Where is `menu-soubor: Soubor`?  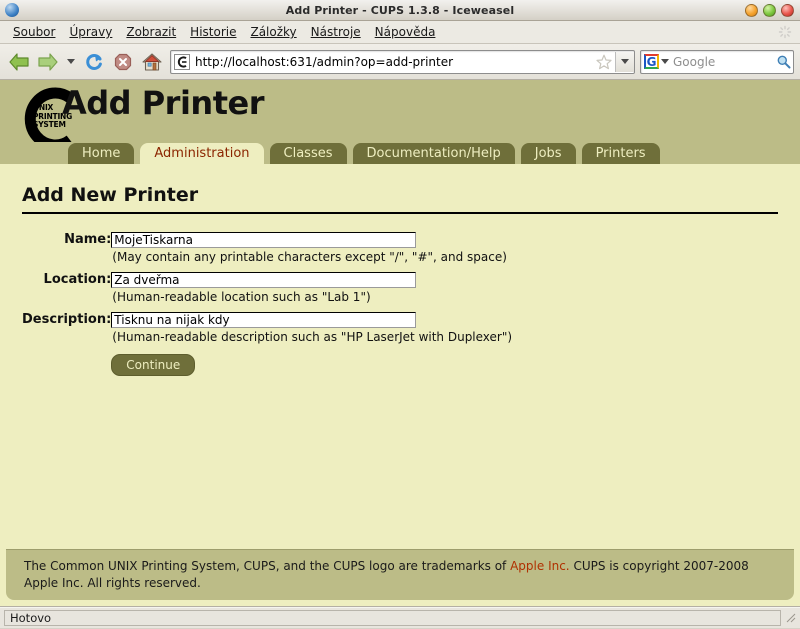
menu-soubor: Soubor is located at coordinates (34, 32).